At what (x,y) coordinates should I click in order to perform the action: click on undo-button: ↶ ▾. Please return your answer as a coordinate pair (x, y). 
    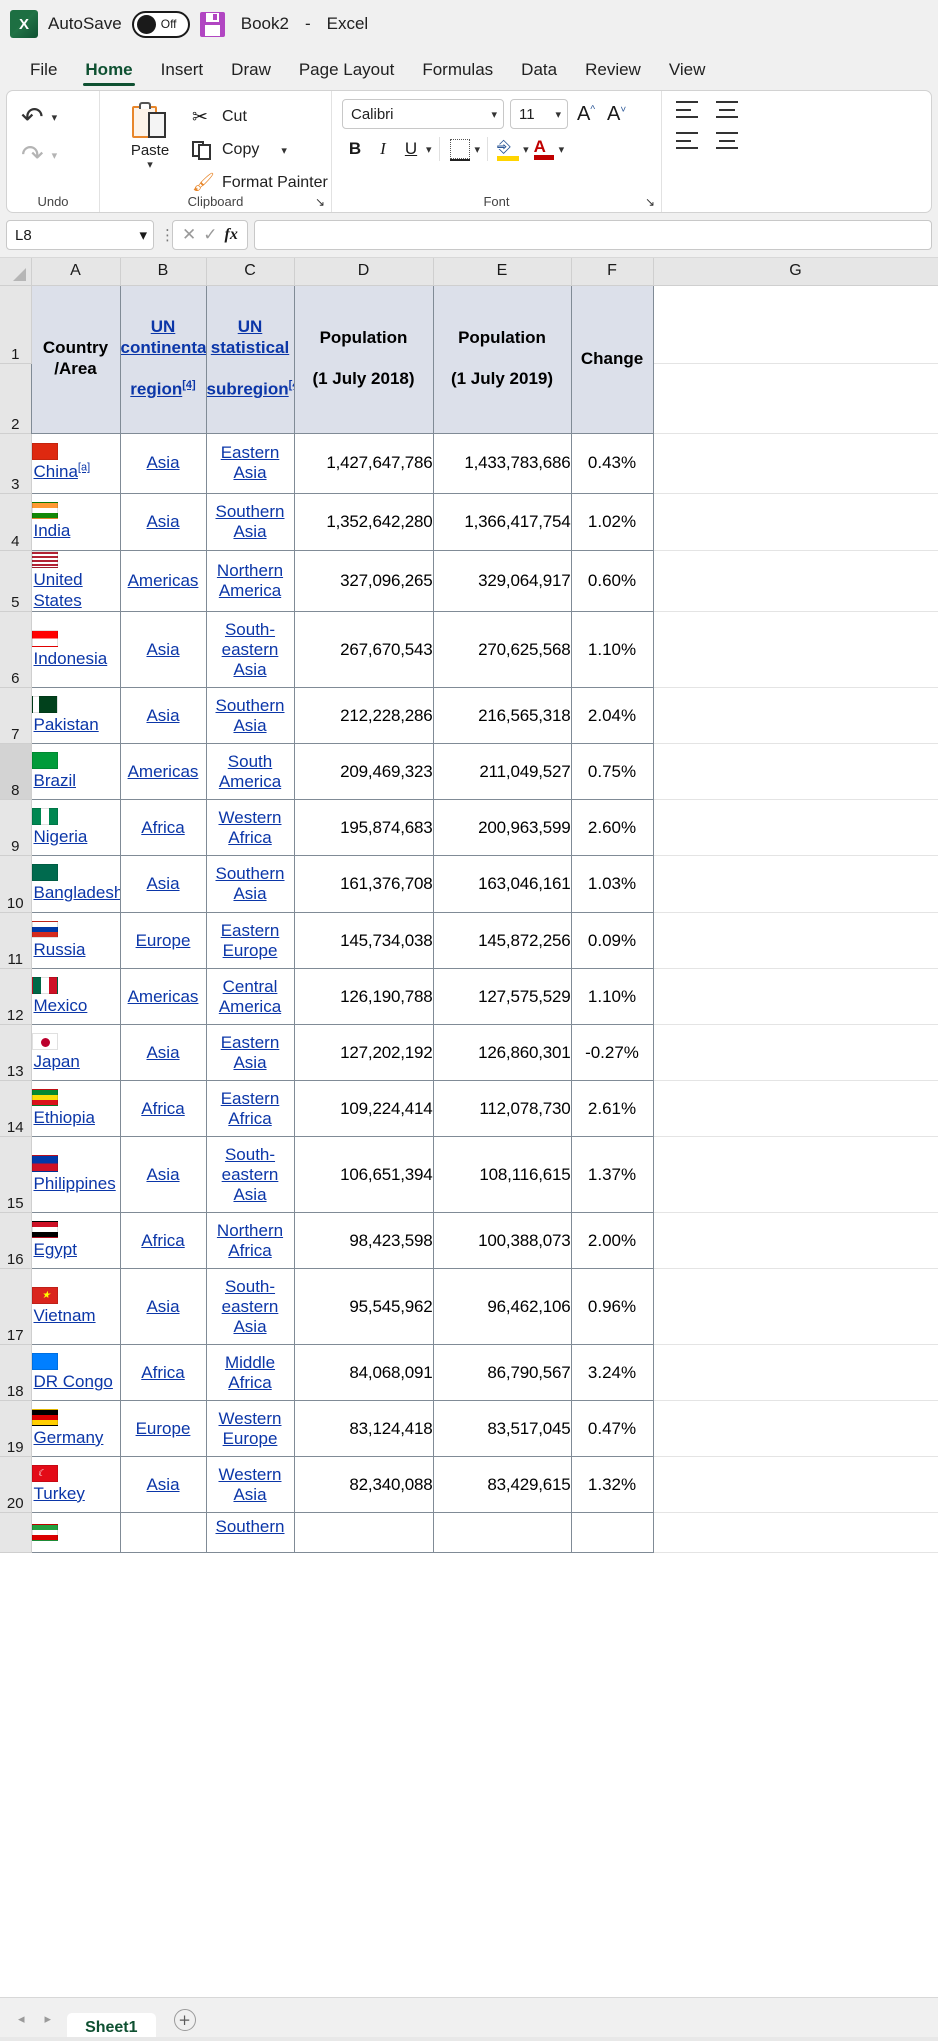
    Looking at the image, I should click on (60, 117).